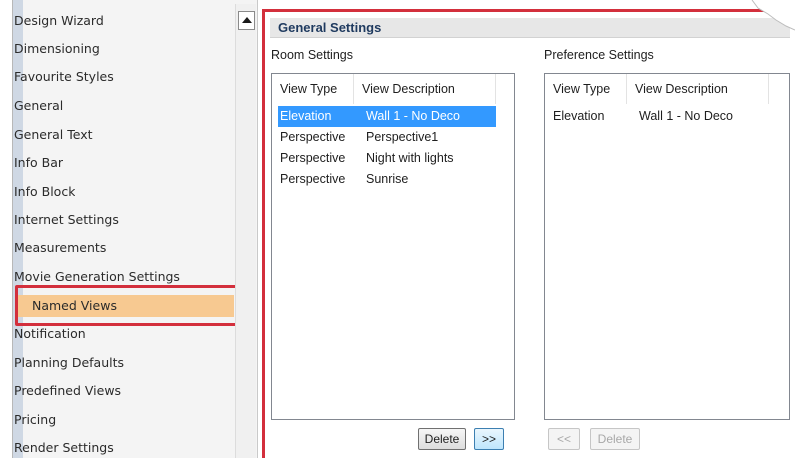 The height and width of the screenshot is (458, 795). I want to click on sidebar-item-measurements: Measurements, so click(60, 248).